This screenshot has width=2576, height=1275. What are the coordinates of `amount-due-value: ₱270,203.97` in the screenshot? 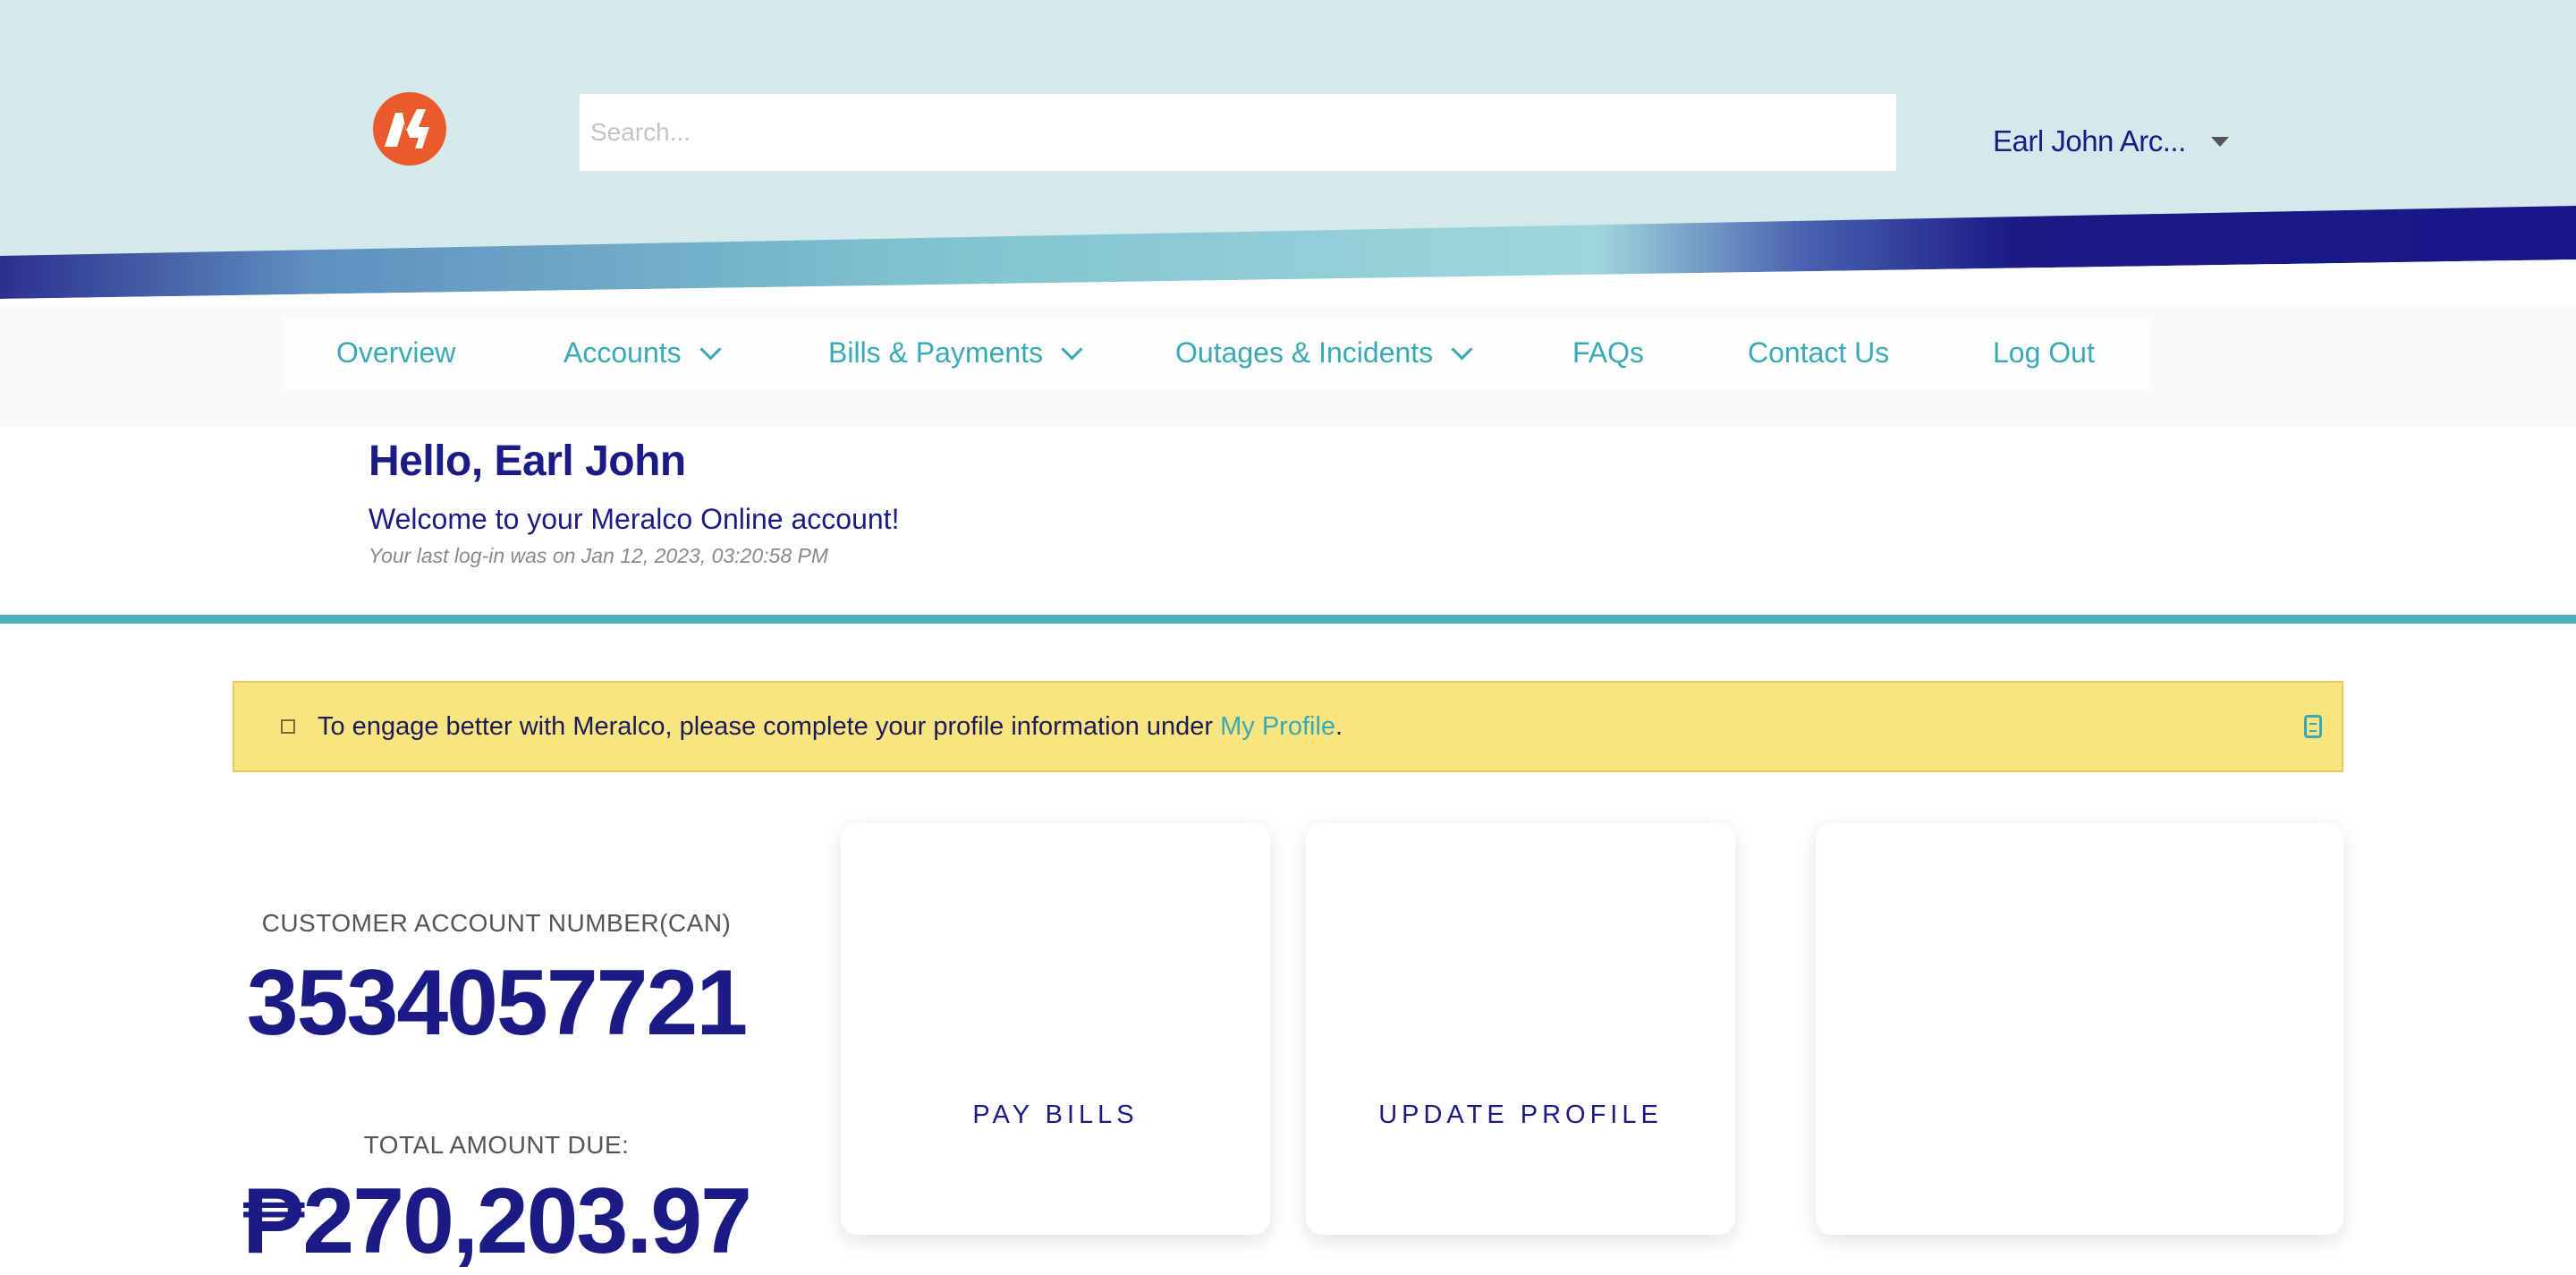 It's located at (497, 1221).